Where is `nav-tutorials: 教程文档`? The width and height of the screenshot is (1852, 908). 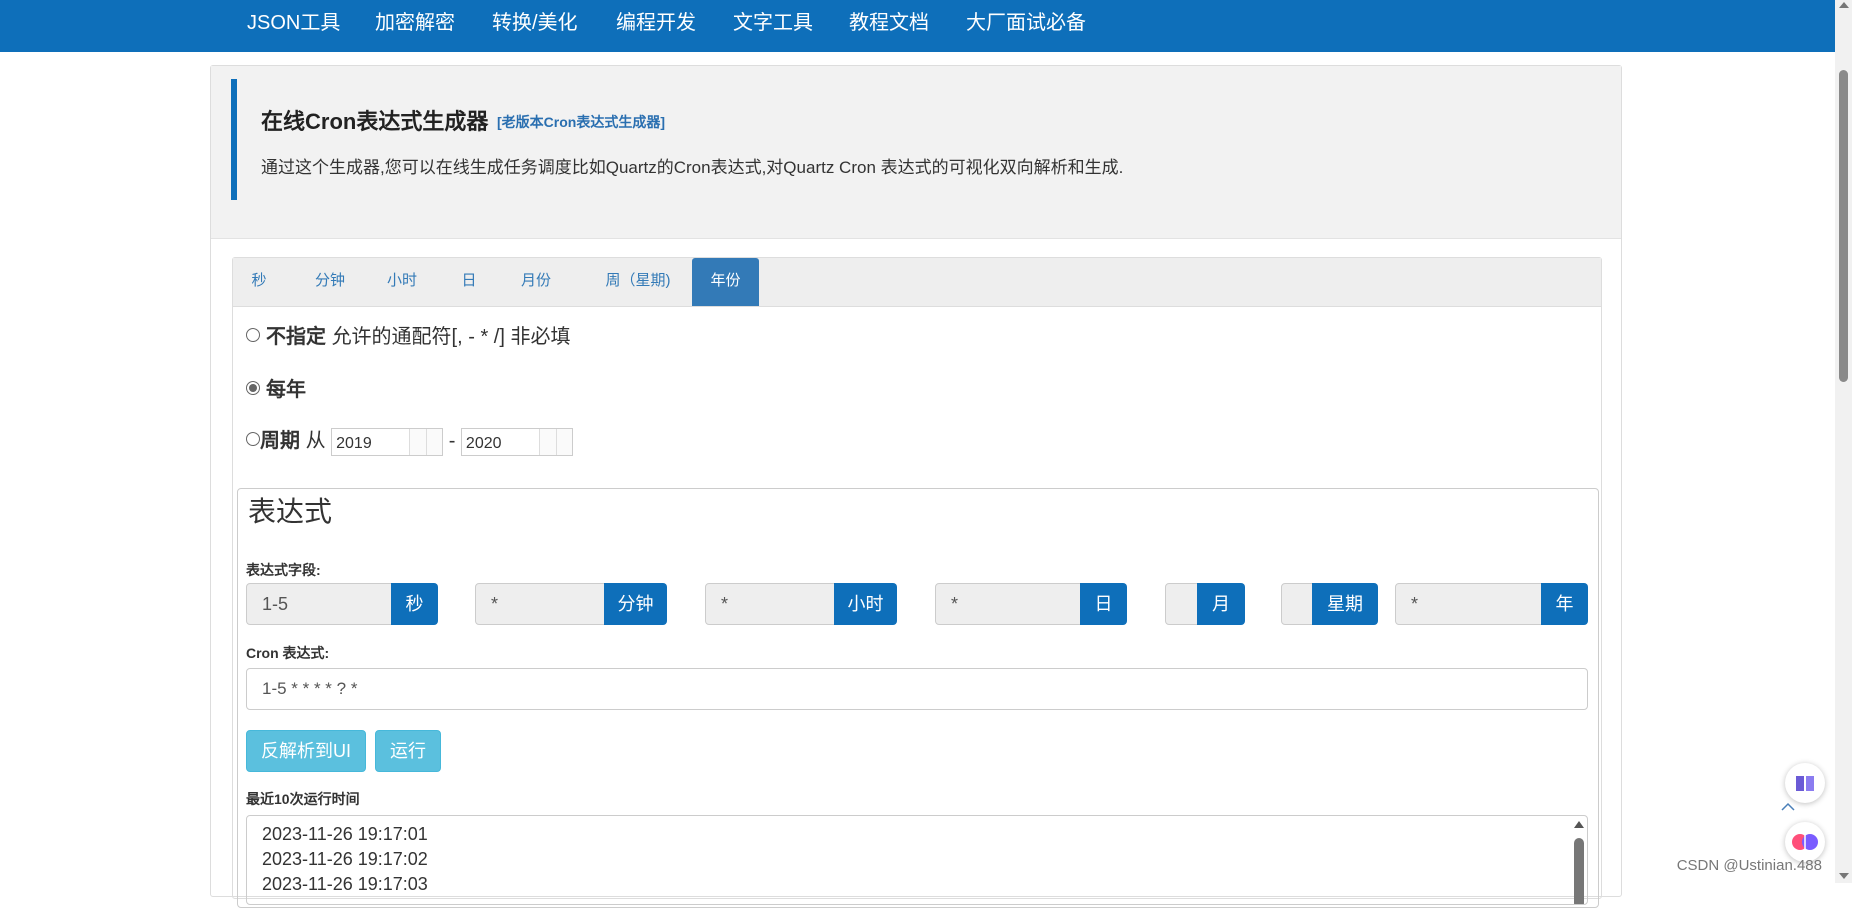 nav-tutorials: 教程文档 is located at coordinates (889, 24).